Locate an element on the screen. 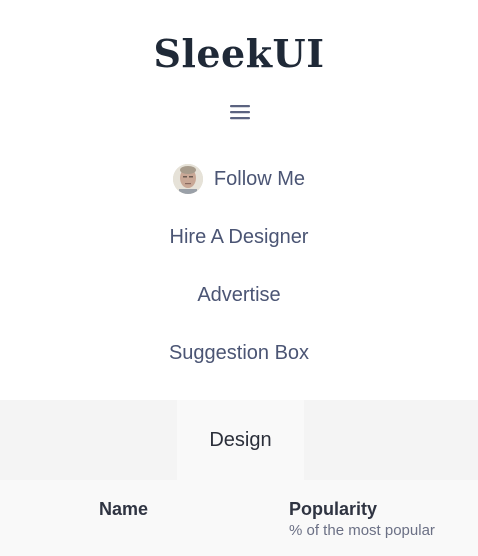 Image resolution: width=478 pixels, height=556 pixels. nav-item-advertise: Advertise is located at coordinates (239, 295).